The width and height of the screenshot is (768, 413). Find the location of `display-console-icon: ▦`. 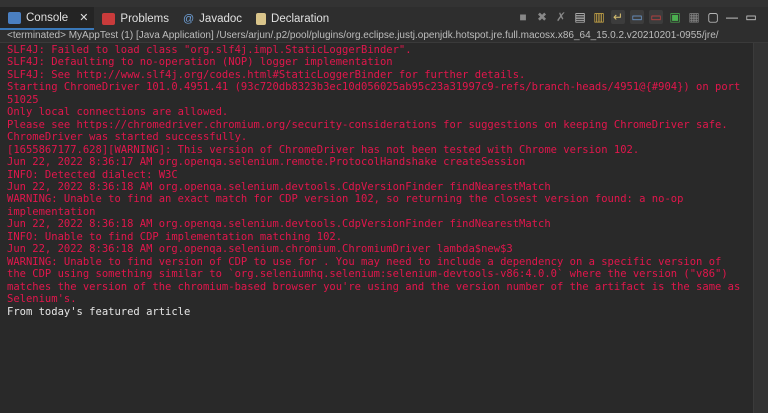

display-console-icon: ▦ is located at coordinates (694, 17).